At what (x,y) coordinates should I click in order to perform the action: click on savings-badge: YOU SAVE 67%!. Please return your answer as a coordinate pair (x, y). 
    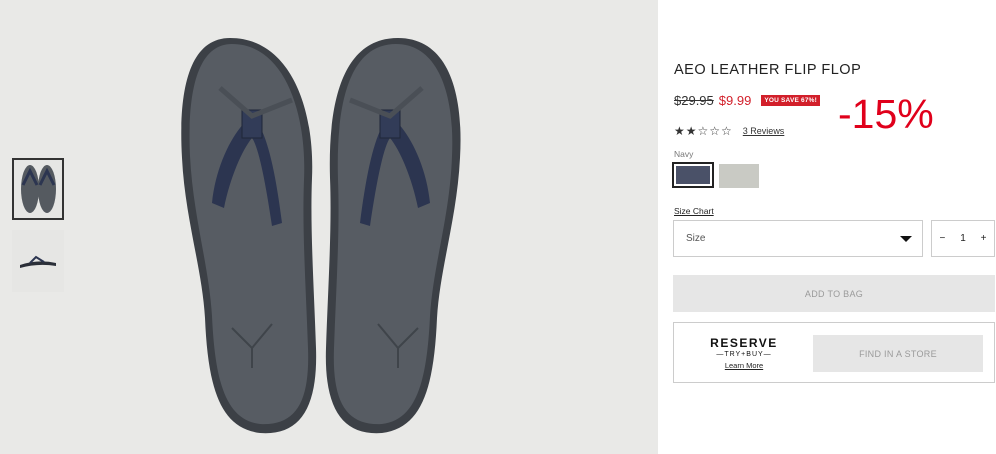
    Looking at the image, I should click on (791, 100).